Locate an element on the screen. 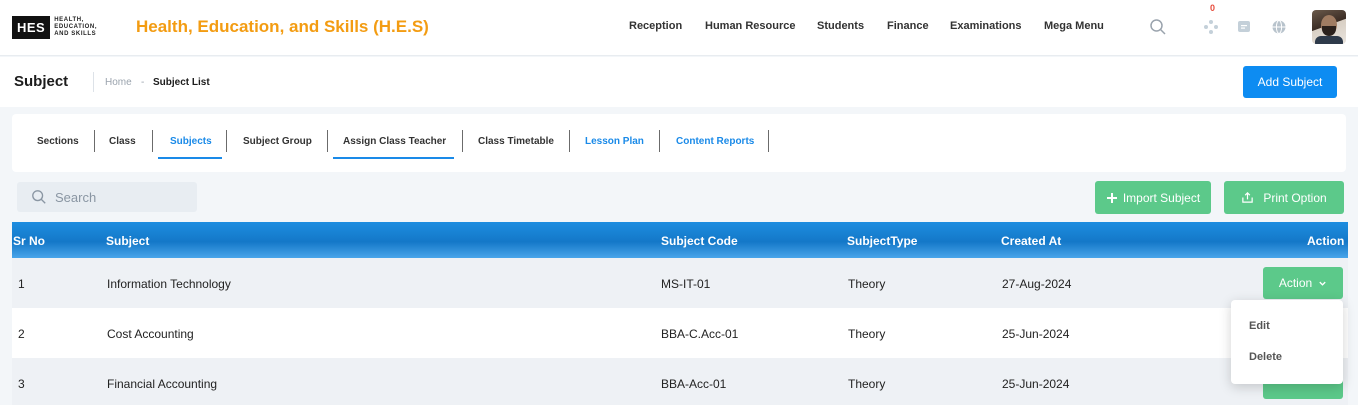 This screenshot has height=405, width=1358. cell-sr-no: 2 is located at coordinates (21, 334).